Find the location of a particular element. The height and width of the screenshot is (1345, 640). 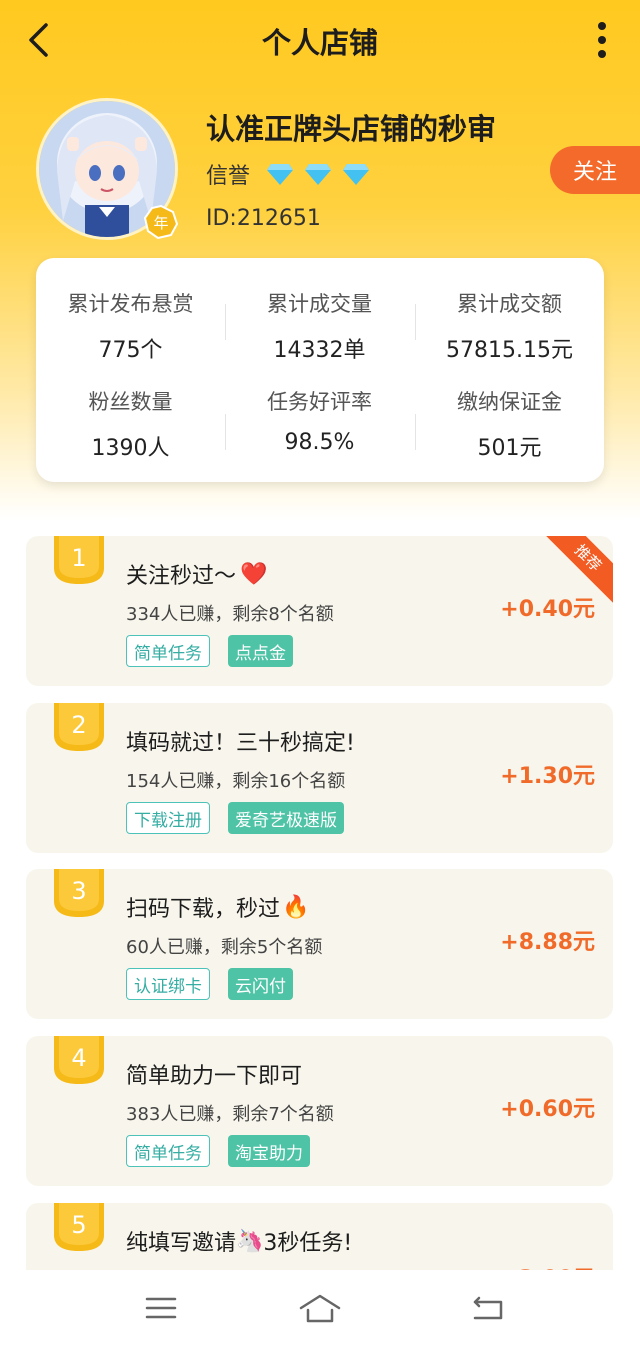

top-bar: 个人店铺 is located at coordinates (320, 40).